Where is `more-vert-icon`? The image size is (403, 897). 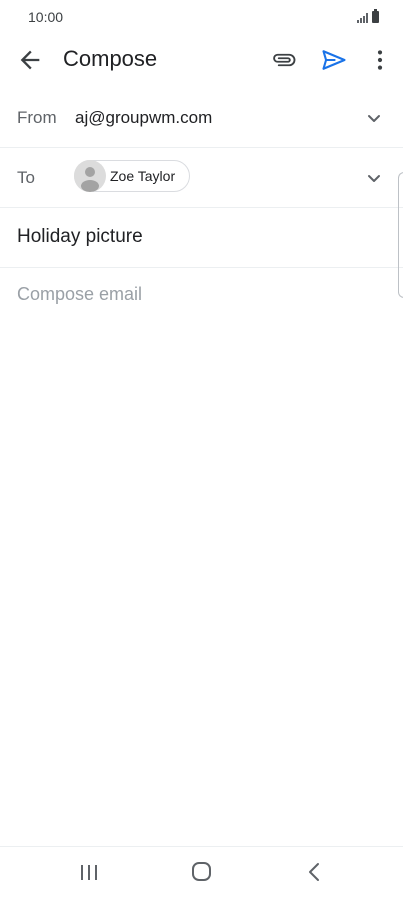
more-vert-icon is located at coordinates (380, 60).